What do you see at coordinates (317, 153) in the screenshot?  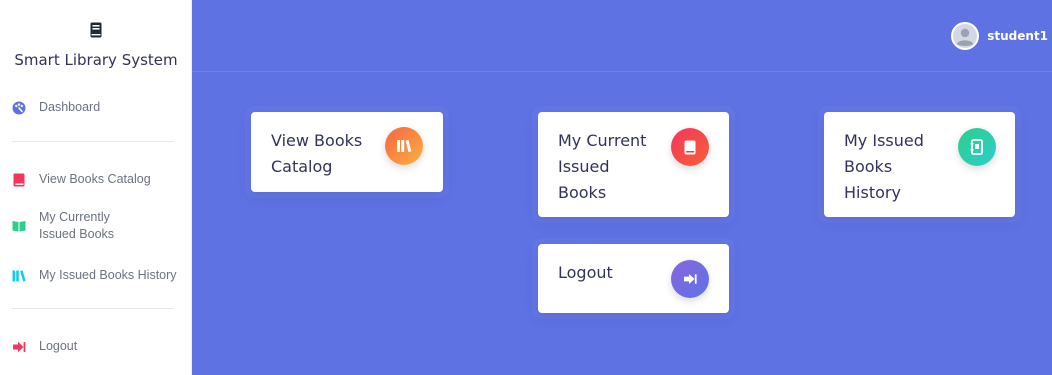 I see `card-title: View Books Catalog` at bounding box center [317, 153].